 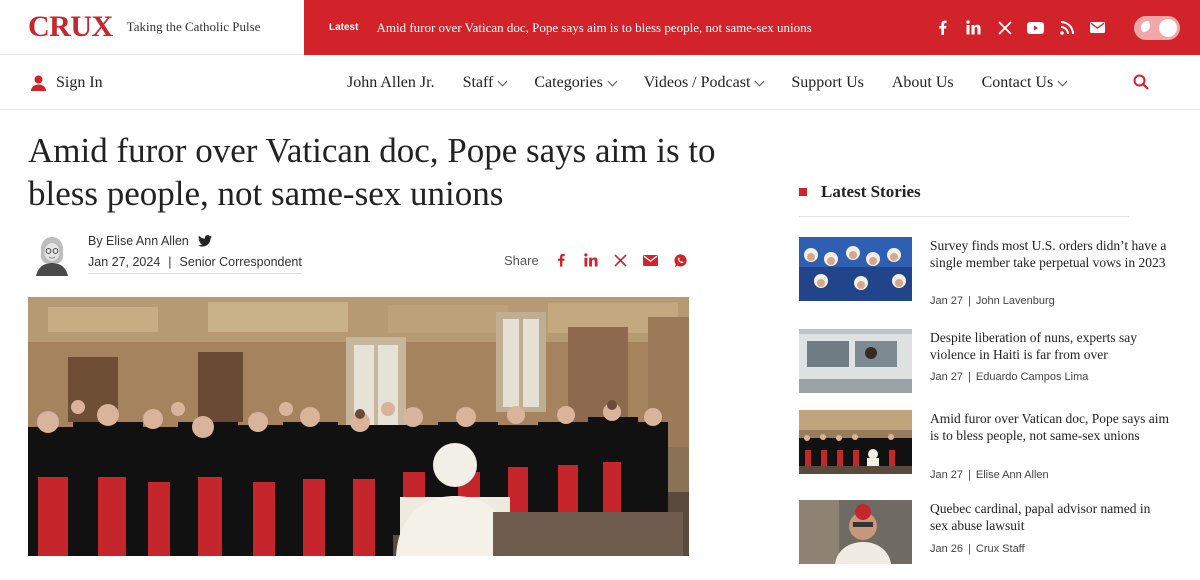 I want to click on nav-label: About Us, so click(x=922, y=82).